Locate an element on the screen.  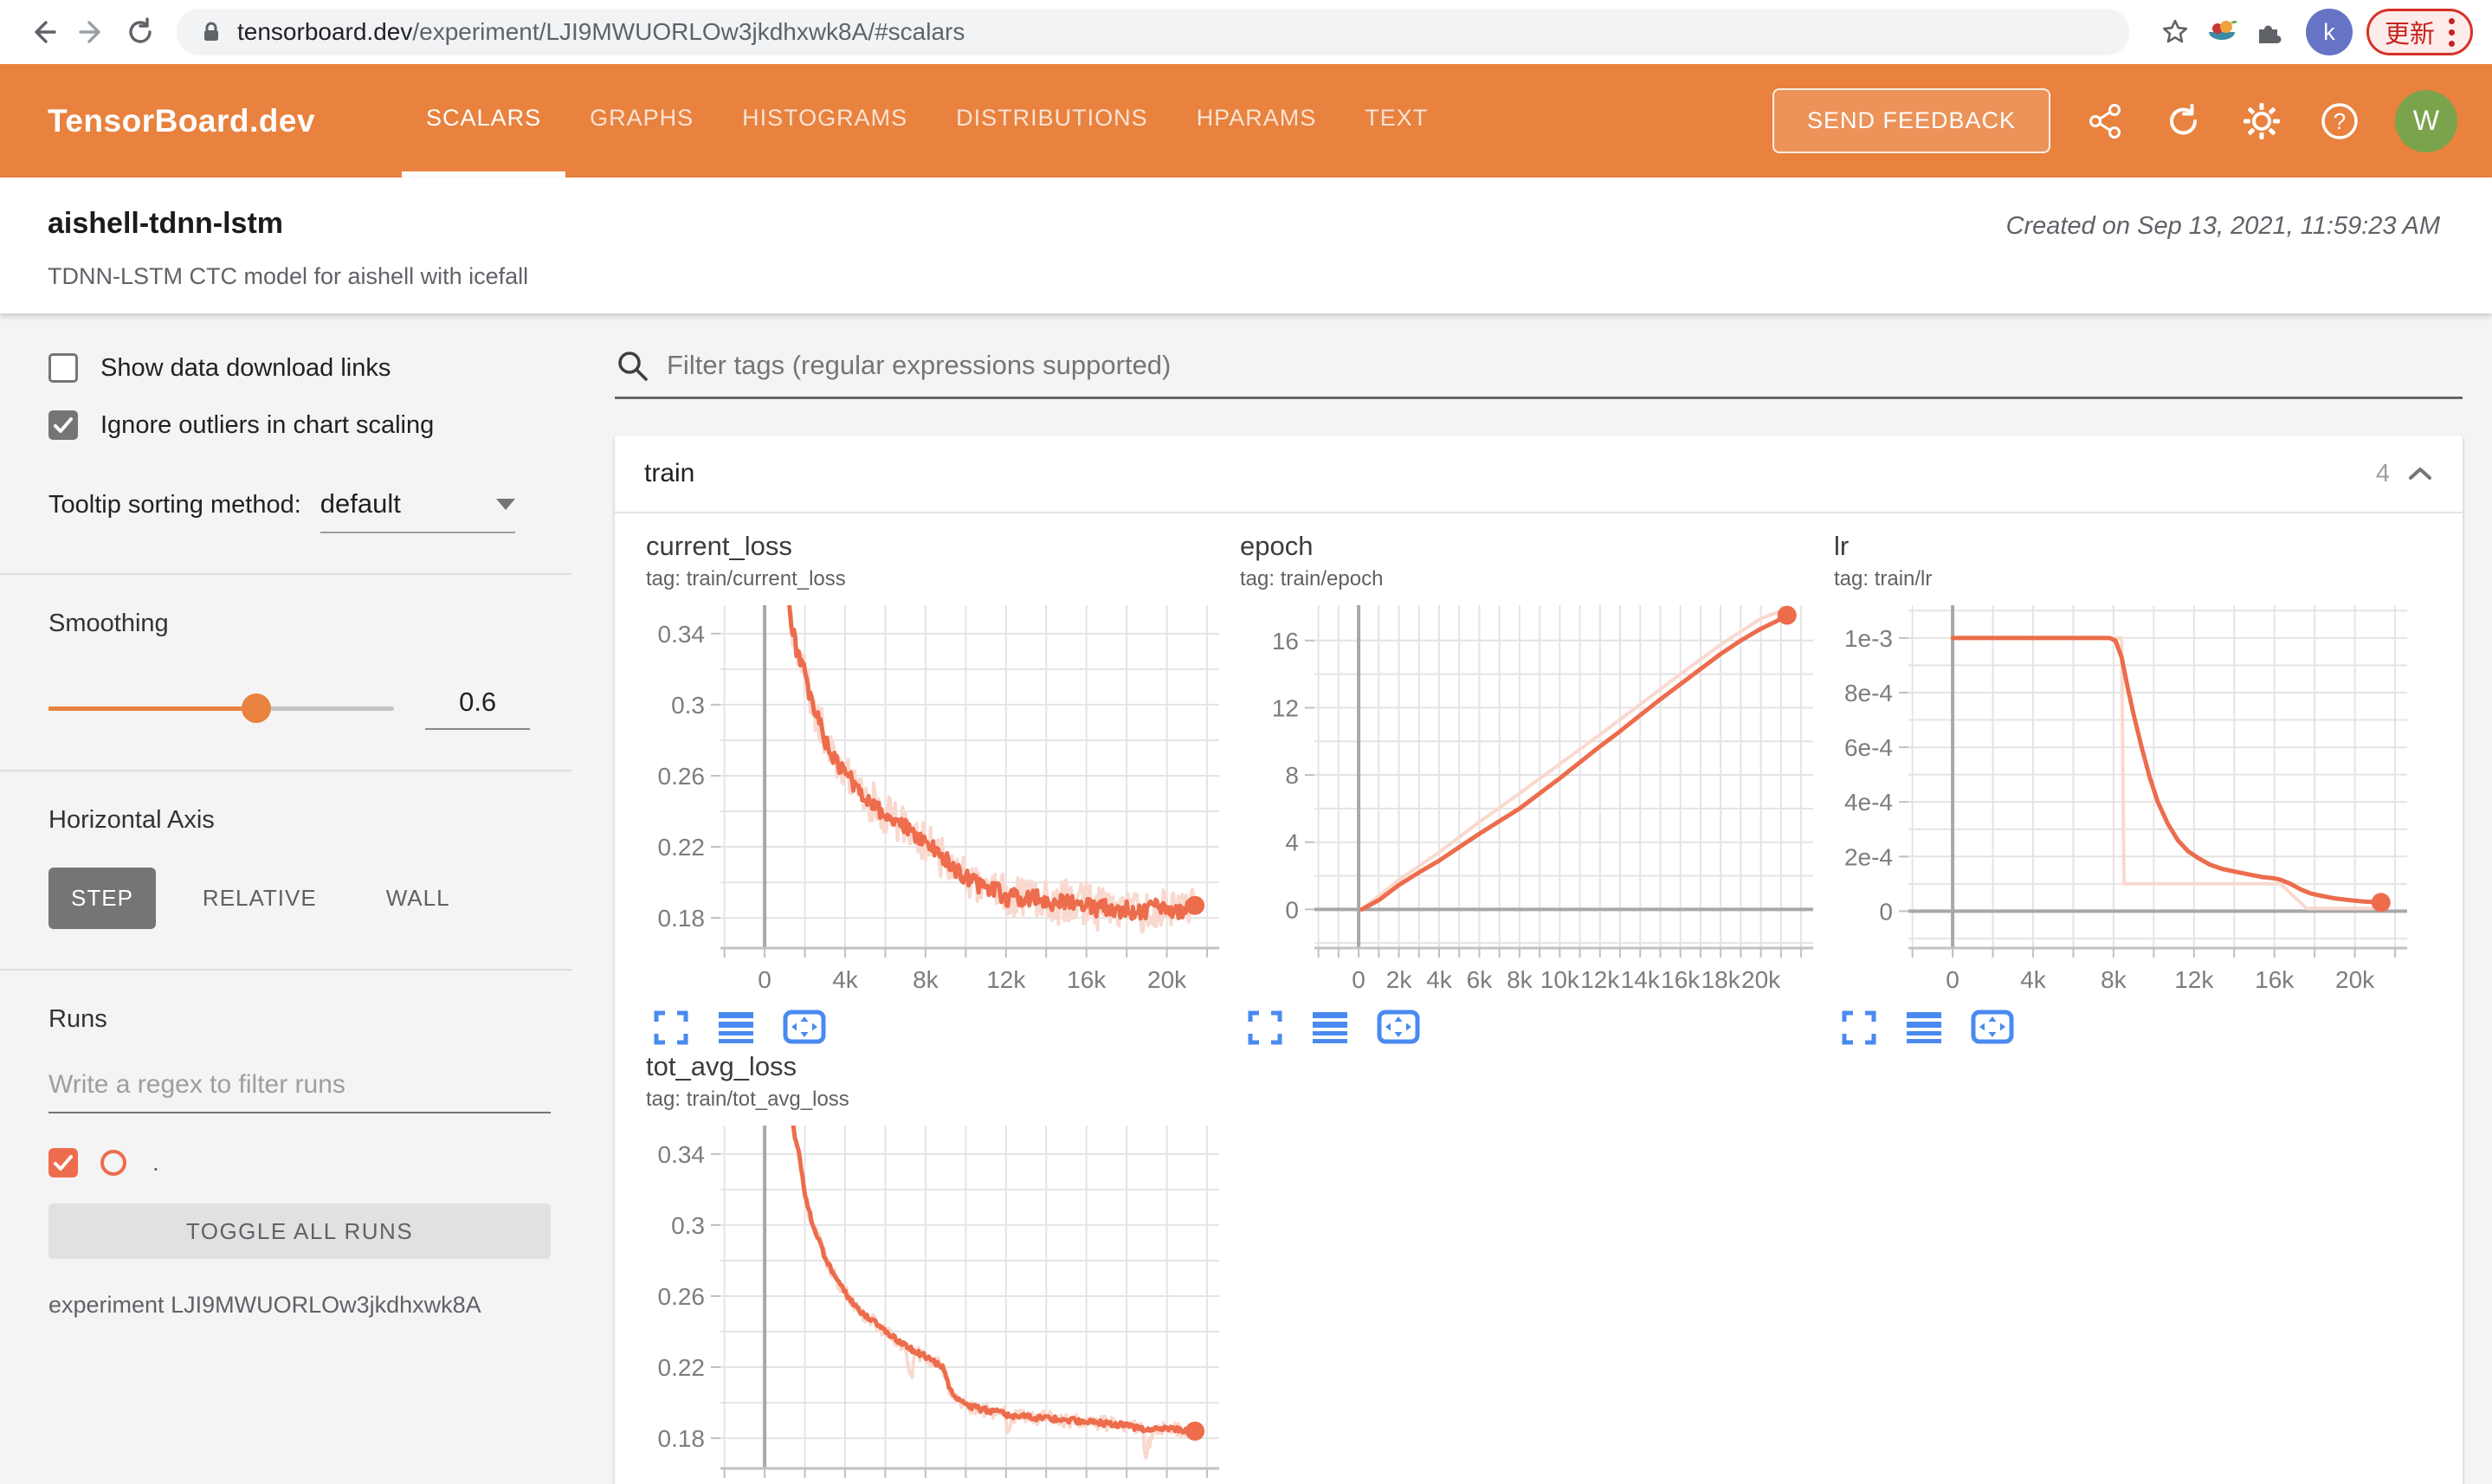
chevron-down-icon is located at coordinates (505, 504).